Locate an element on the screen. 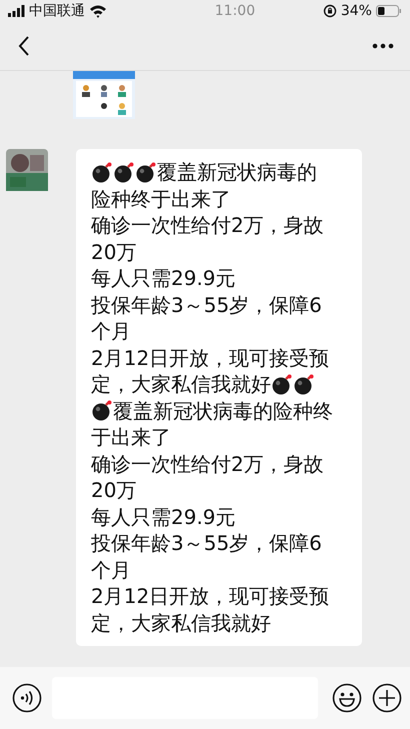 This screenshot has width=410, height=729. plus-icon is located at coordinates (387, 698).